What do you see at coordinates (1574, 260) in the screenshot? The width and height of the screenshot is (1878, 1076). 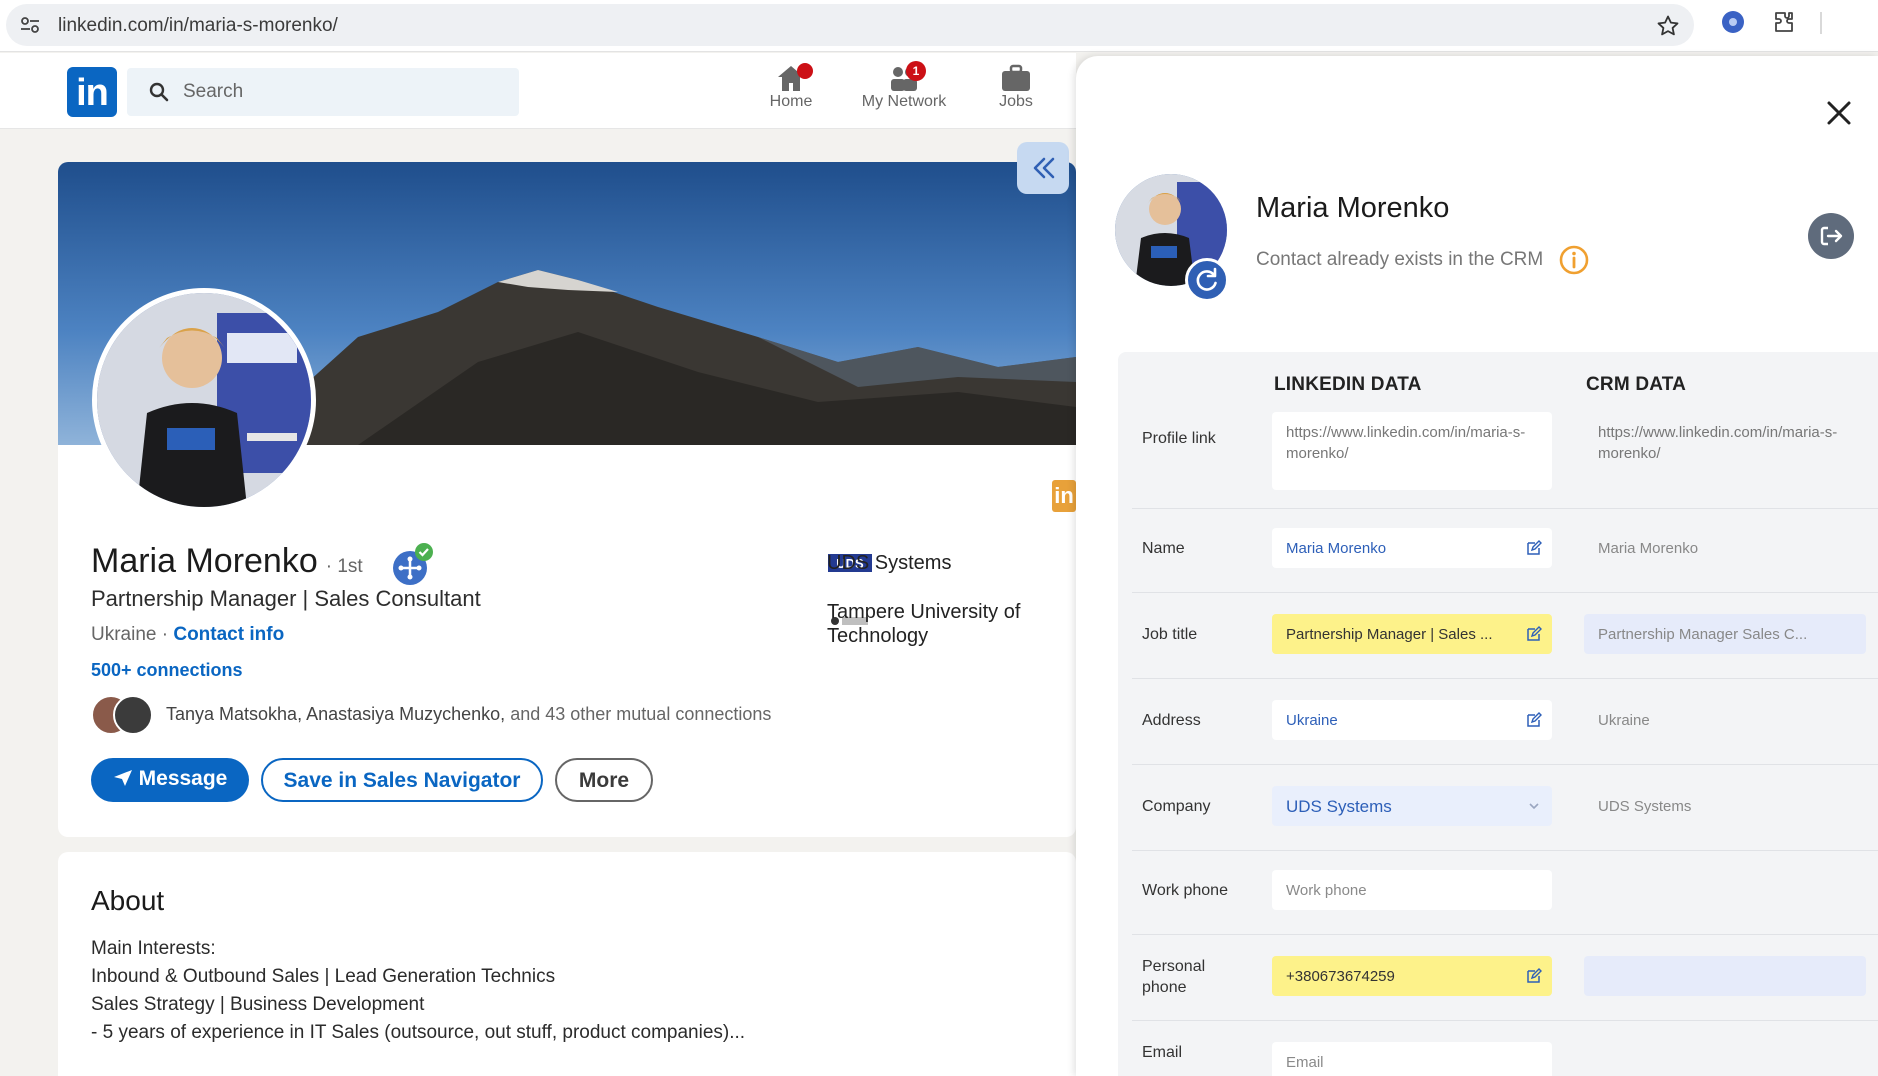 I see `info-icon` at bounding box center [1574, 260].